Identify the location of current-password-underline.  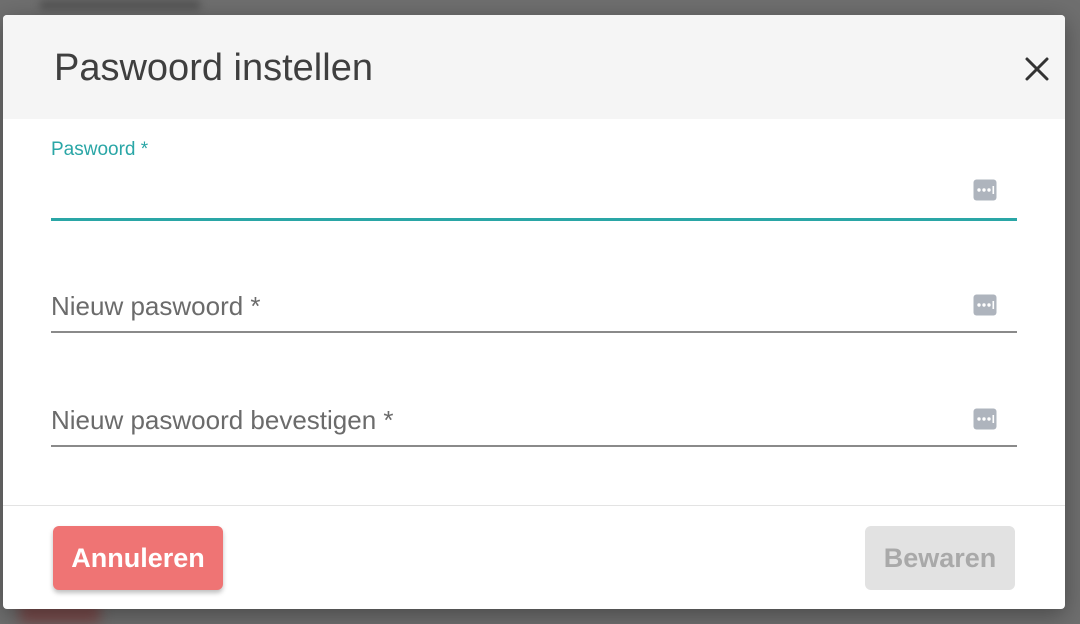
(534, 219).